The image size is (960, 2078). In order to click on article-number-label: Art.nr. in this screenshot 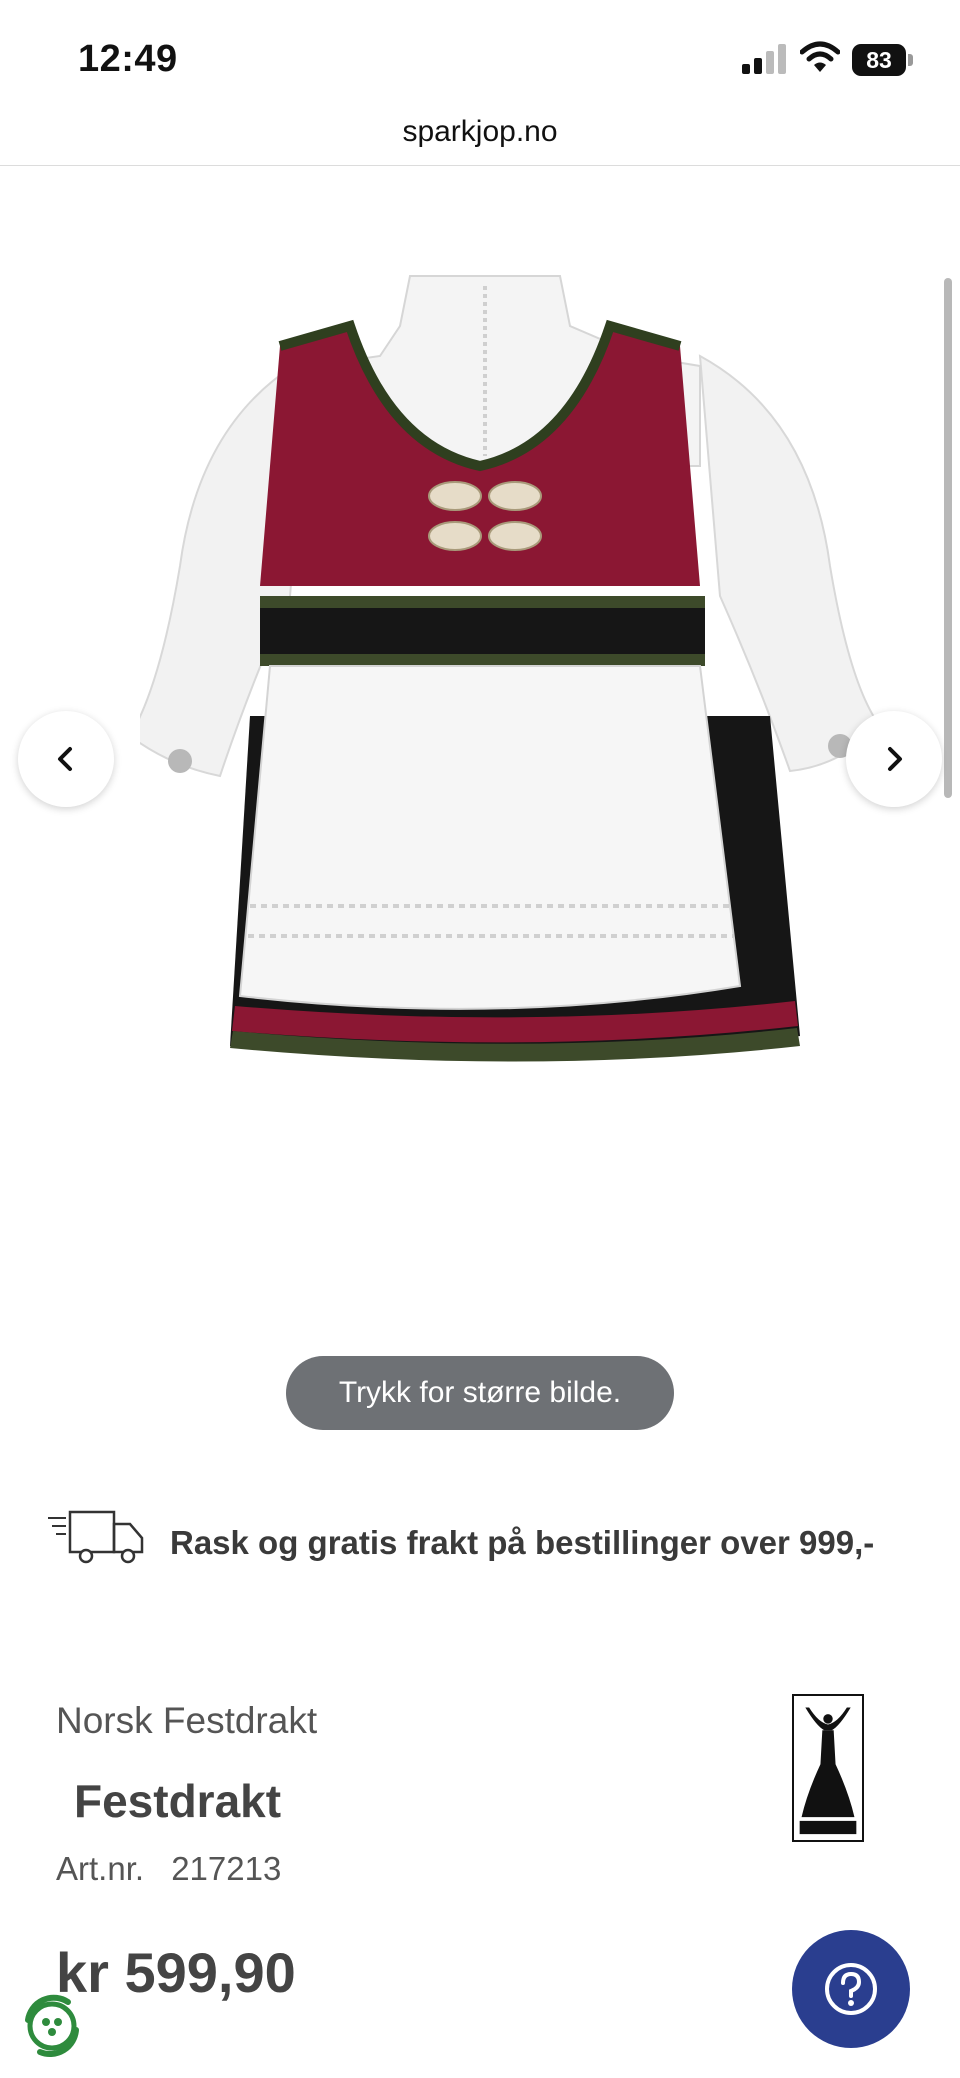, I will do `click(100, 1868)`.